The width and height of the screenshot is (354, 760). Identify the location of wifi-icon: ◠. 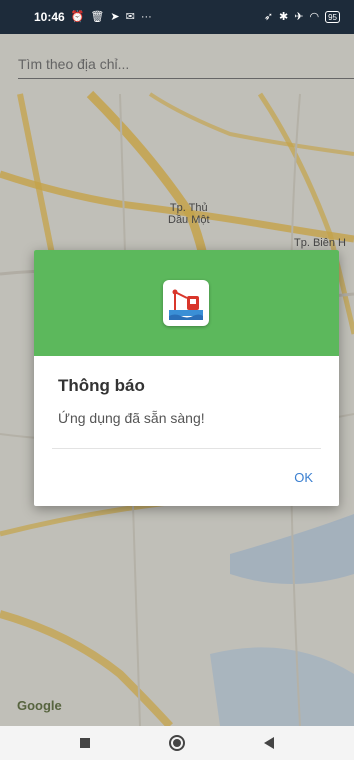
(314, 16).